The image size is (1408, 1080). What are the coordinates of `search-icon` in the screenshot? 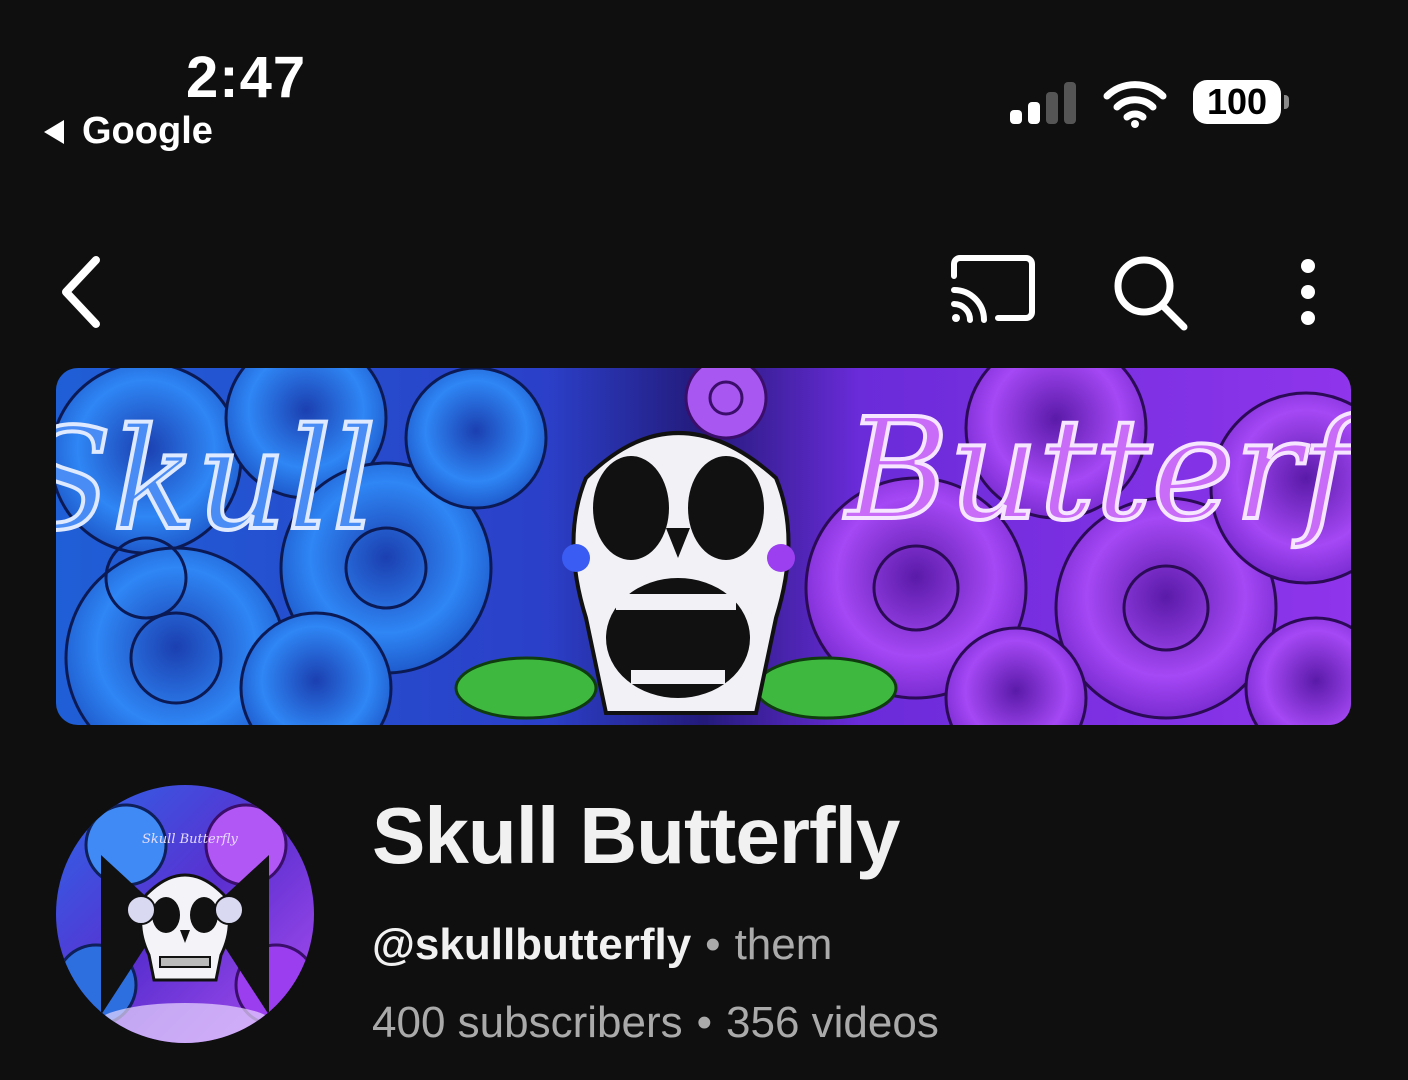 It's located at (1150, 292).